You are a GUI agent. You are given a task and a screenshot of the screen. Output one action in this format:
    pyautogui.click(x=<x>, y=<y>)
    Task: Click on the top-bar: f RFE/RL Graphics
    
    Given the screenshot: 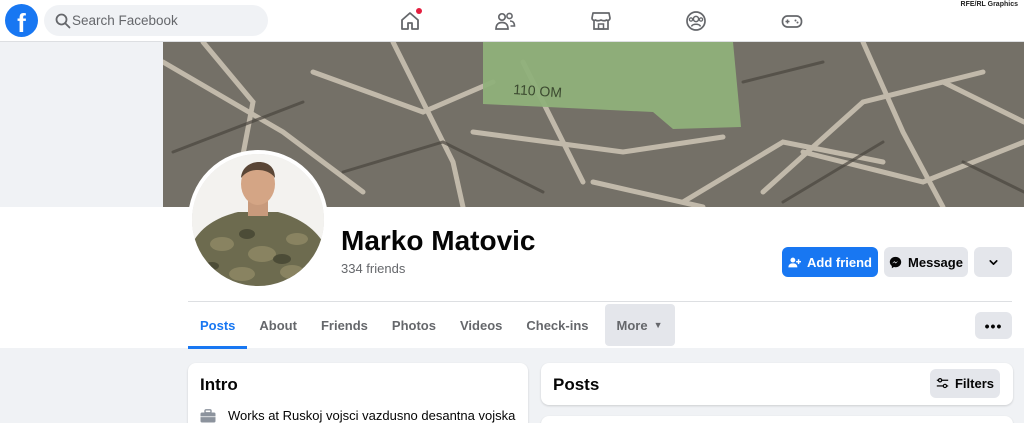 What is the action you would take?
    pyautogui.click(x=512, y=21)
    